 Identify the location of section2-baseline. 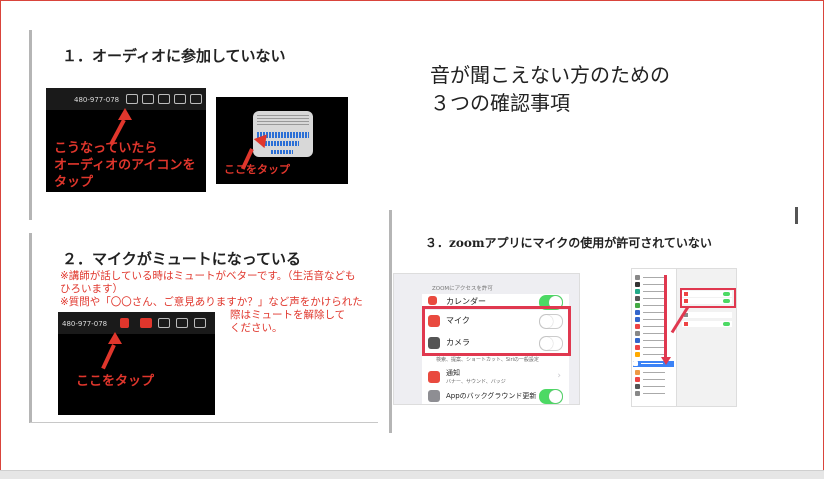
(204, 422).